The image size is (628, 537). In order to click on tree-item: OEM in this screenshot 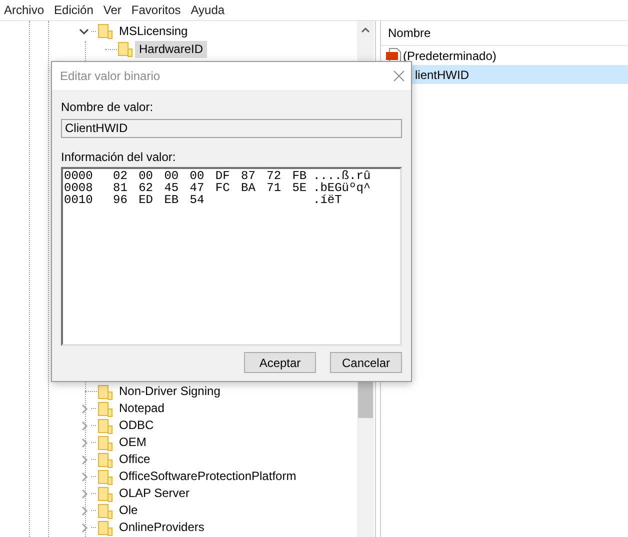, I will do `click(132, 442)`.